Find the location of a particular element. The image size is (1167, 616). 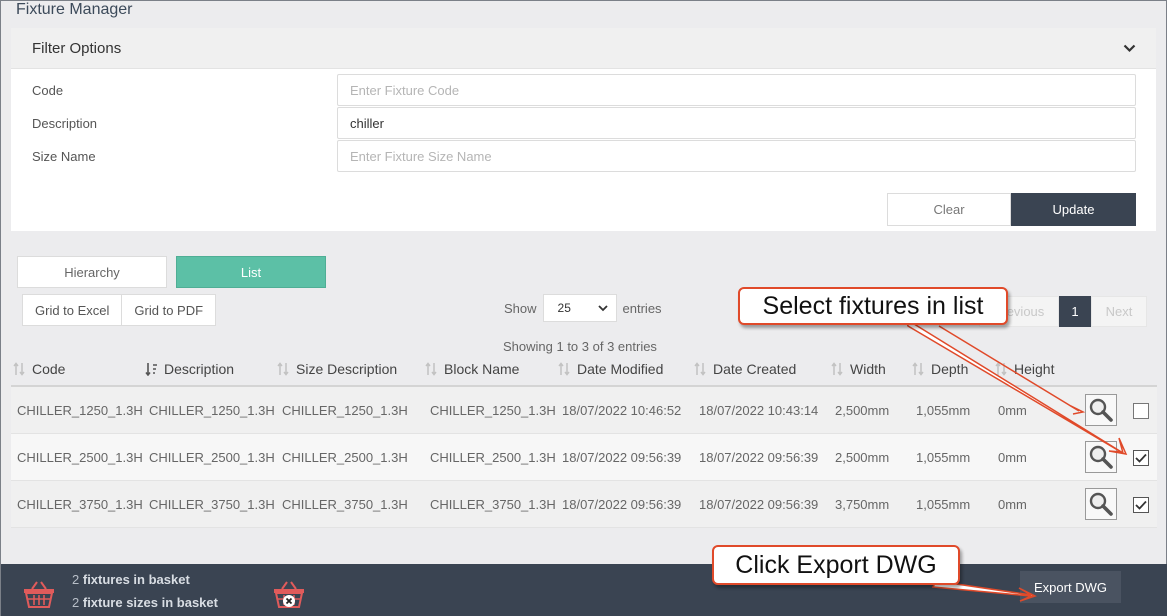

column-header-label: Block Name is located at coordinates (482, 369).